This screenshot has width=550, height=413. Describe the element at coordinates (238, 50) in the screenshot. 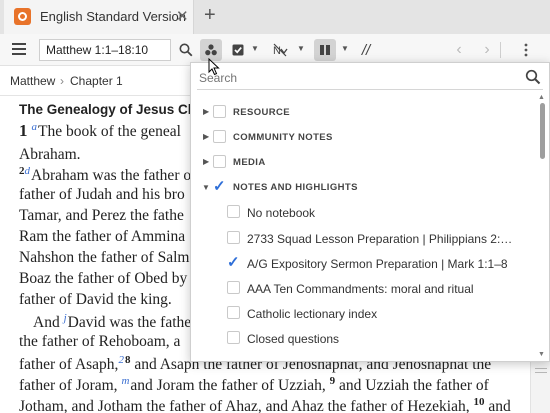

I see `checkbox-icon` at that location.